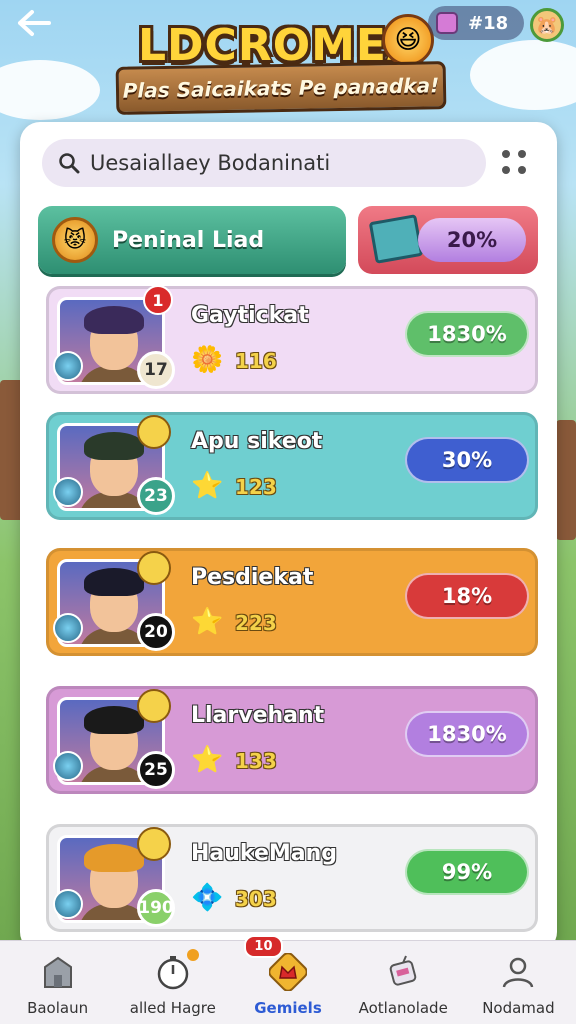 The height and width of the screenshot is (1024, 576). I want to click on percent-pill: 99%, so click(467, 872).